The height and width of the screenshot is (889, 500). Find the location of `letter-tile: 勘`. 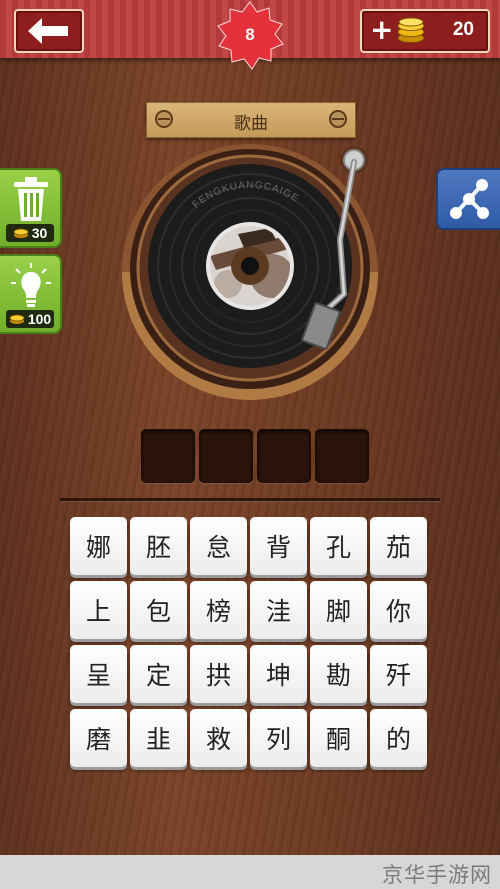

letter-tile: 勘 is located at coordinates (338, 674).